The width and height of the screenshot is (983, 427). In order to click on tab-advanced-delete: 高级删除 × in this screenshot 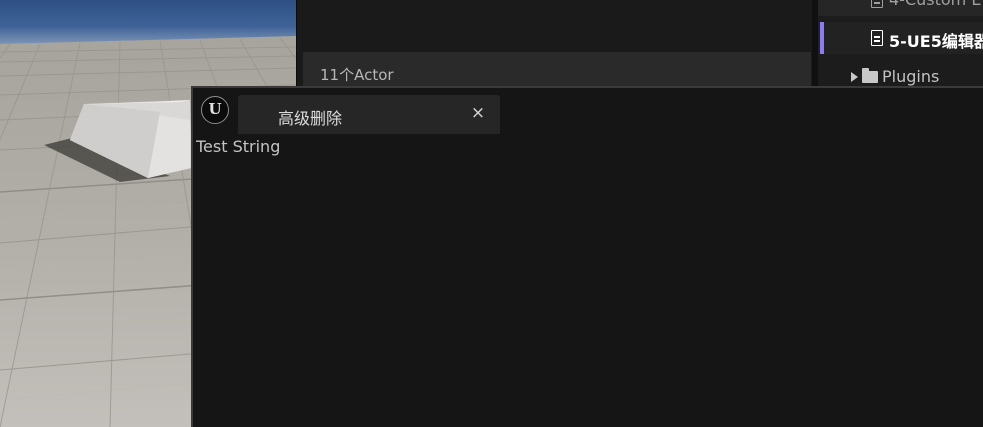, I will do `click(369, 114)`.